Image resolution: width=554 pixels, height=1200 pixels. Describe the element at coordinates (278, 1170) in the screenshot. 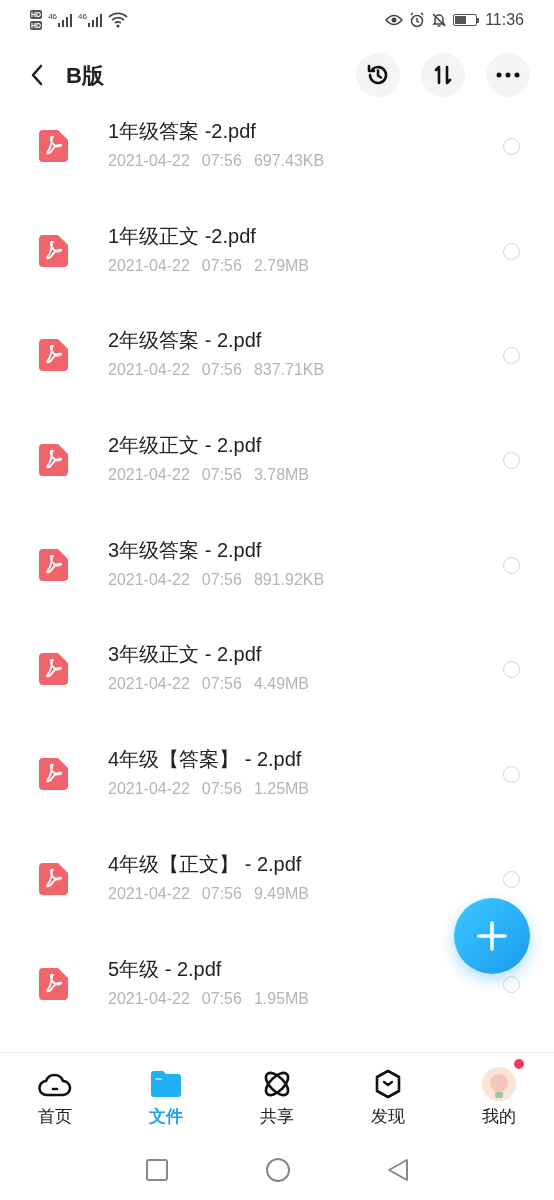

I see `home-button` at that location.